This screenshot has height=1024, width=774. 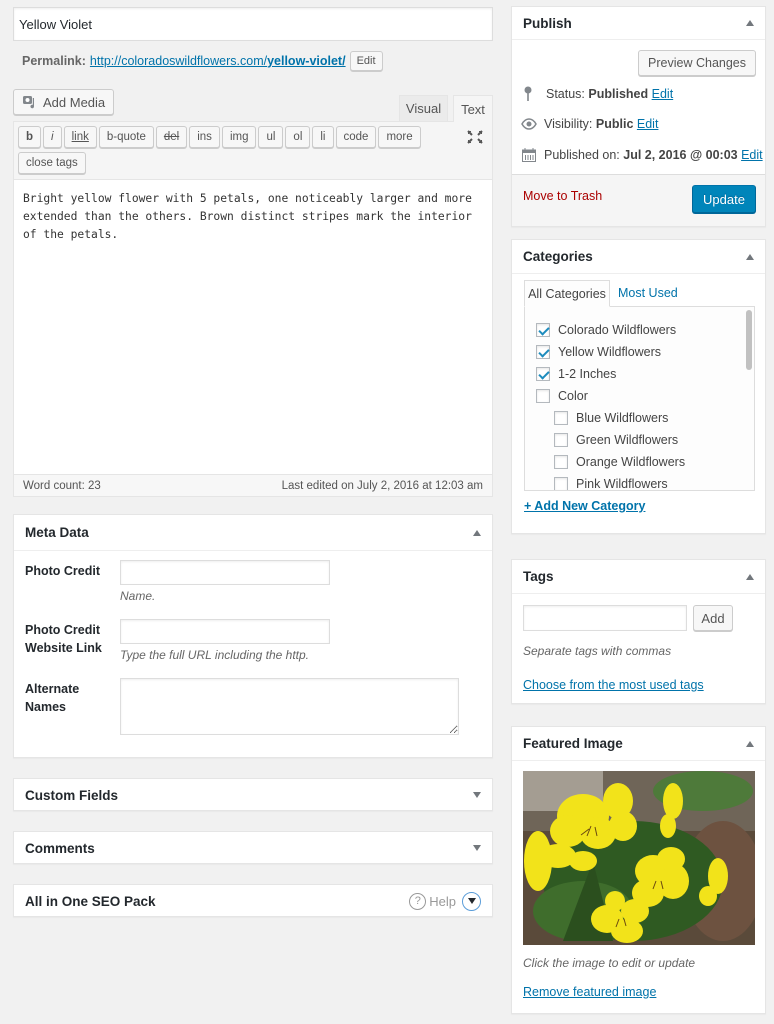 I want to click on category-item: Orange Wildflowers, so click(x=645, y=462).